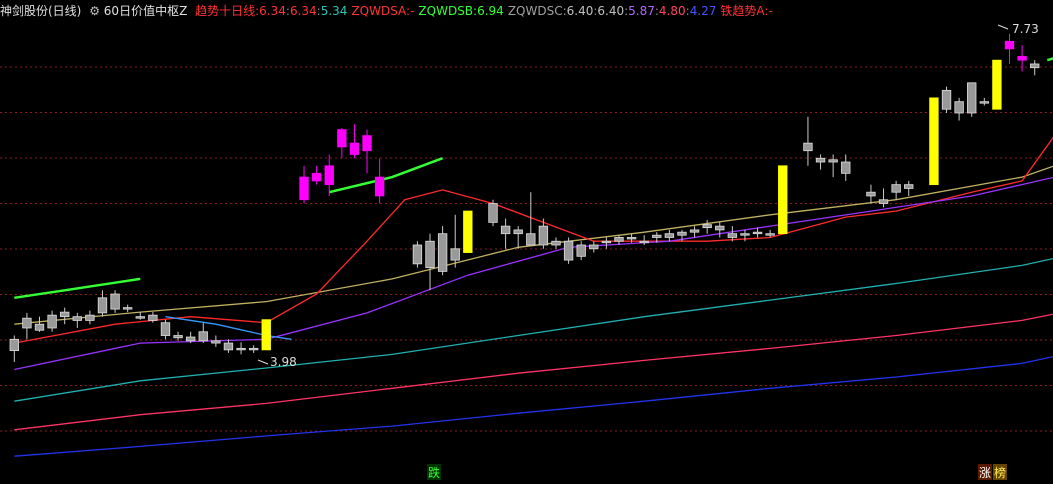 This screenshot has height=484, width=1053. I want to click on legend-value: 4.27, so click(703, 11).